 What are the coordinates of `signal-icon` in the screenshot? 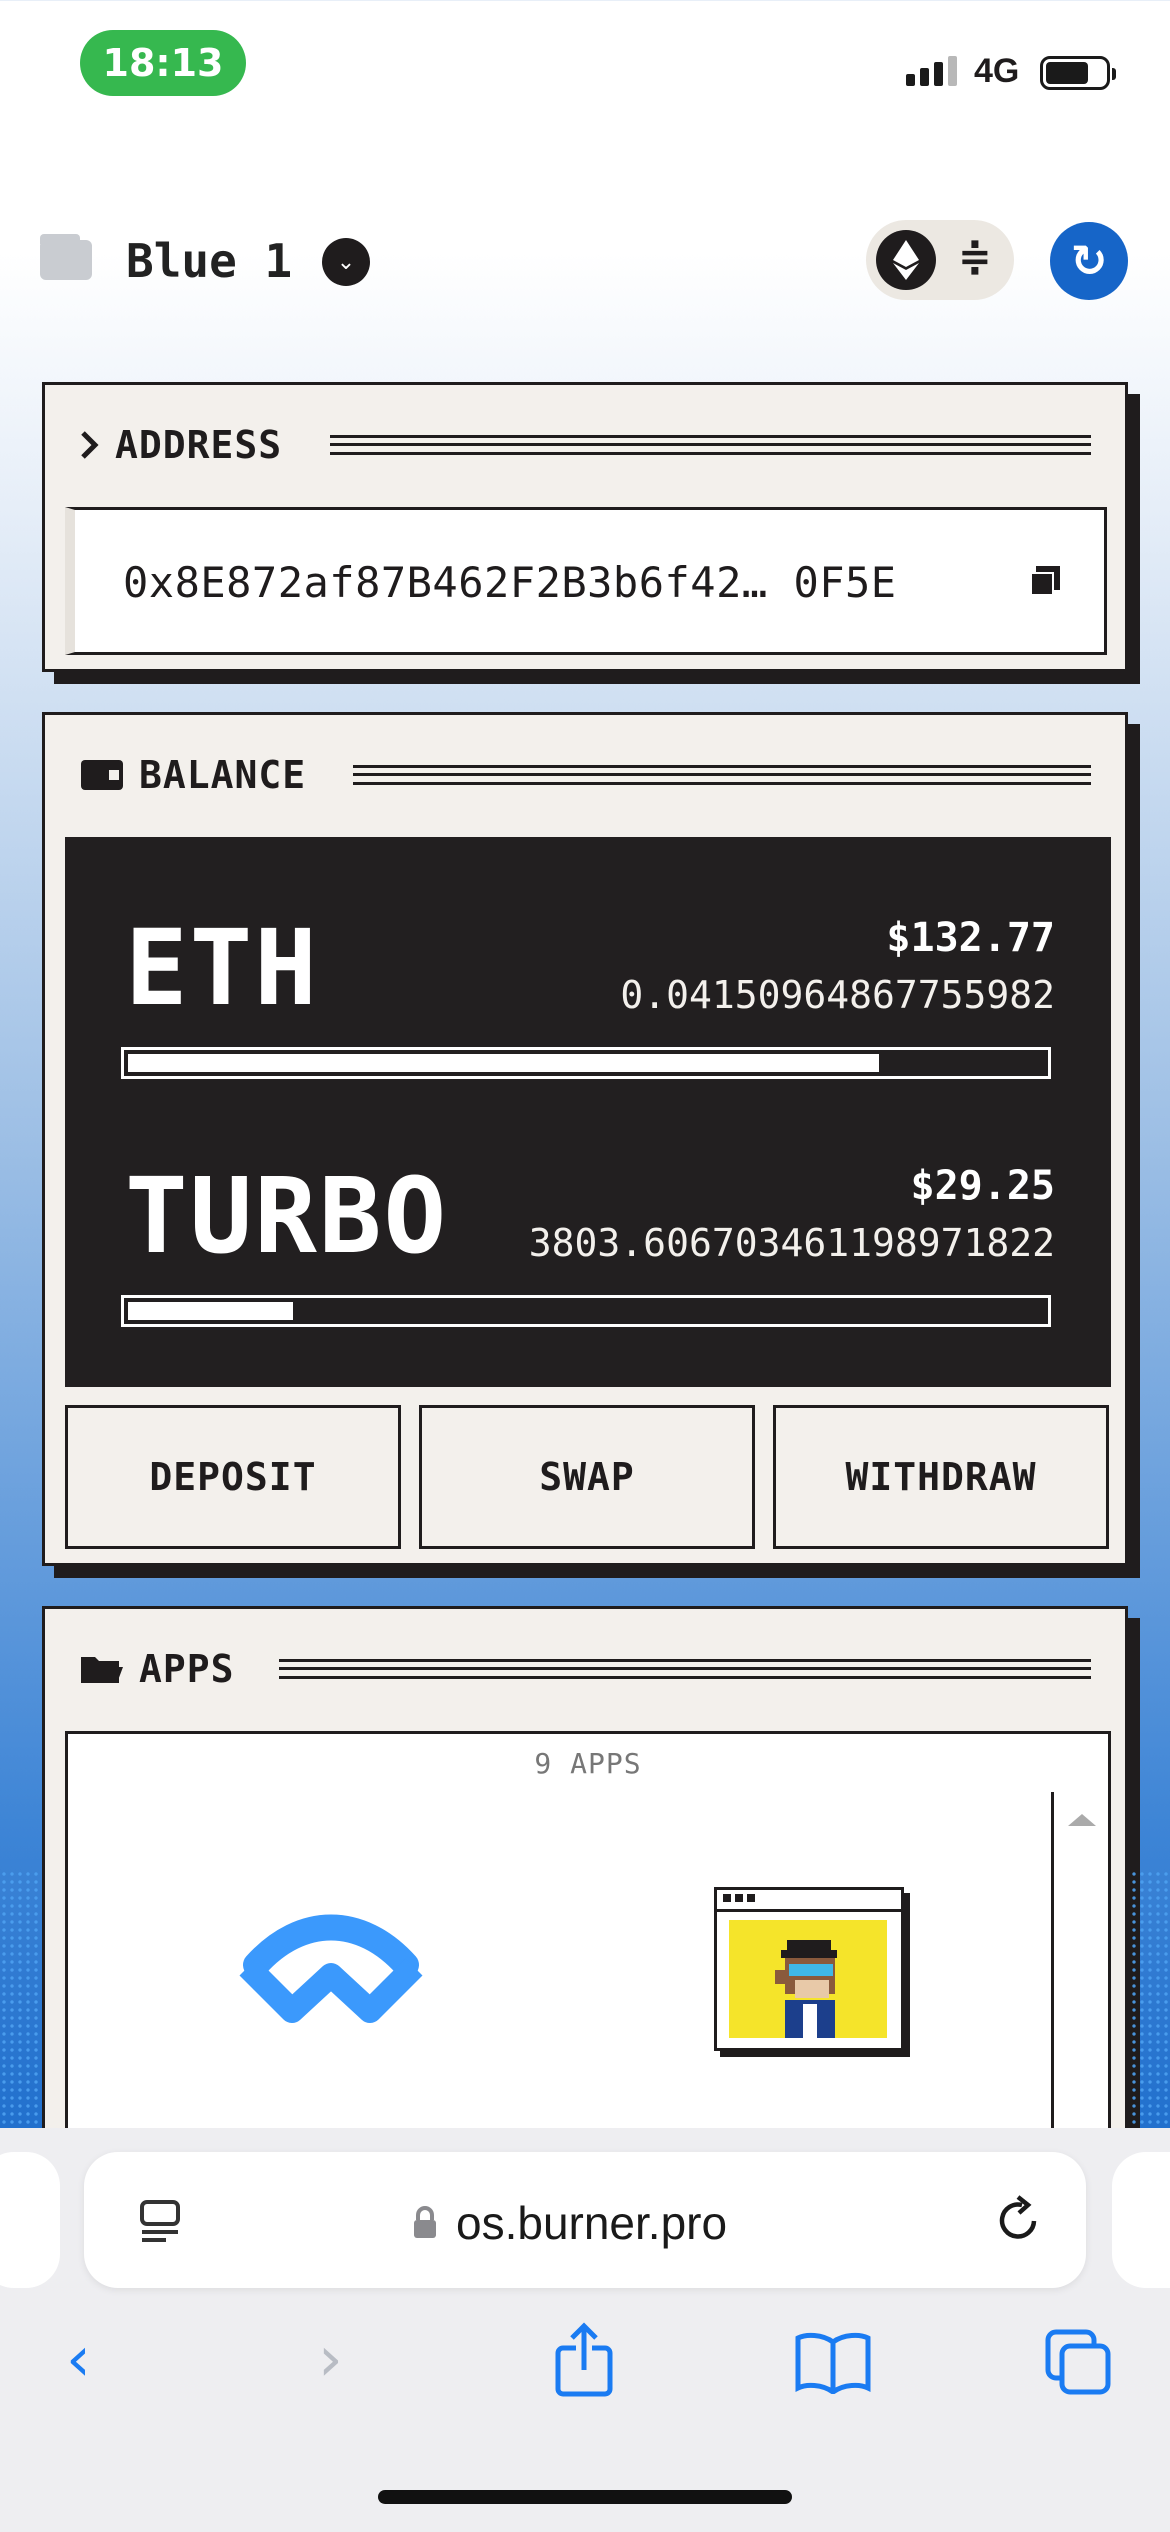 It's located at (931, 71).